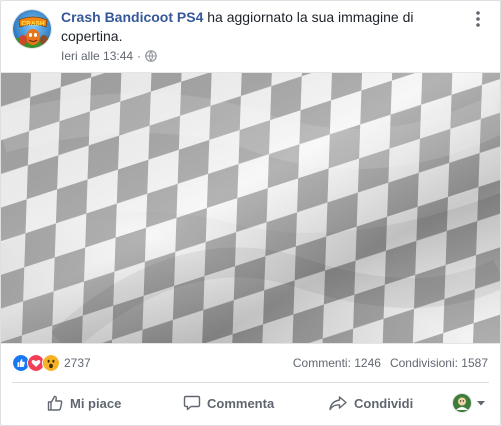  What do you see at coordinates (96, 403) in the screenshot?
I see `like-button-label: Mi piace` at bounding box center [96, 403].